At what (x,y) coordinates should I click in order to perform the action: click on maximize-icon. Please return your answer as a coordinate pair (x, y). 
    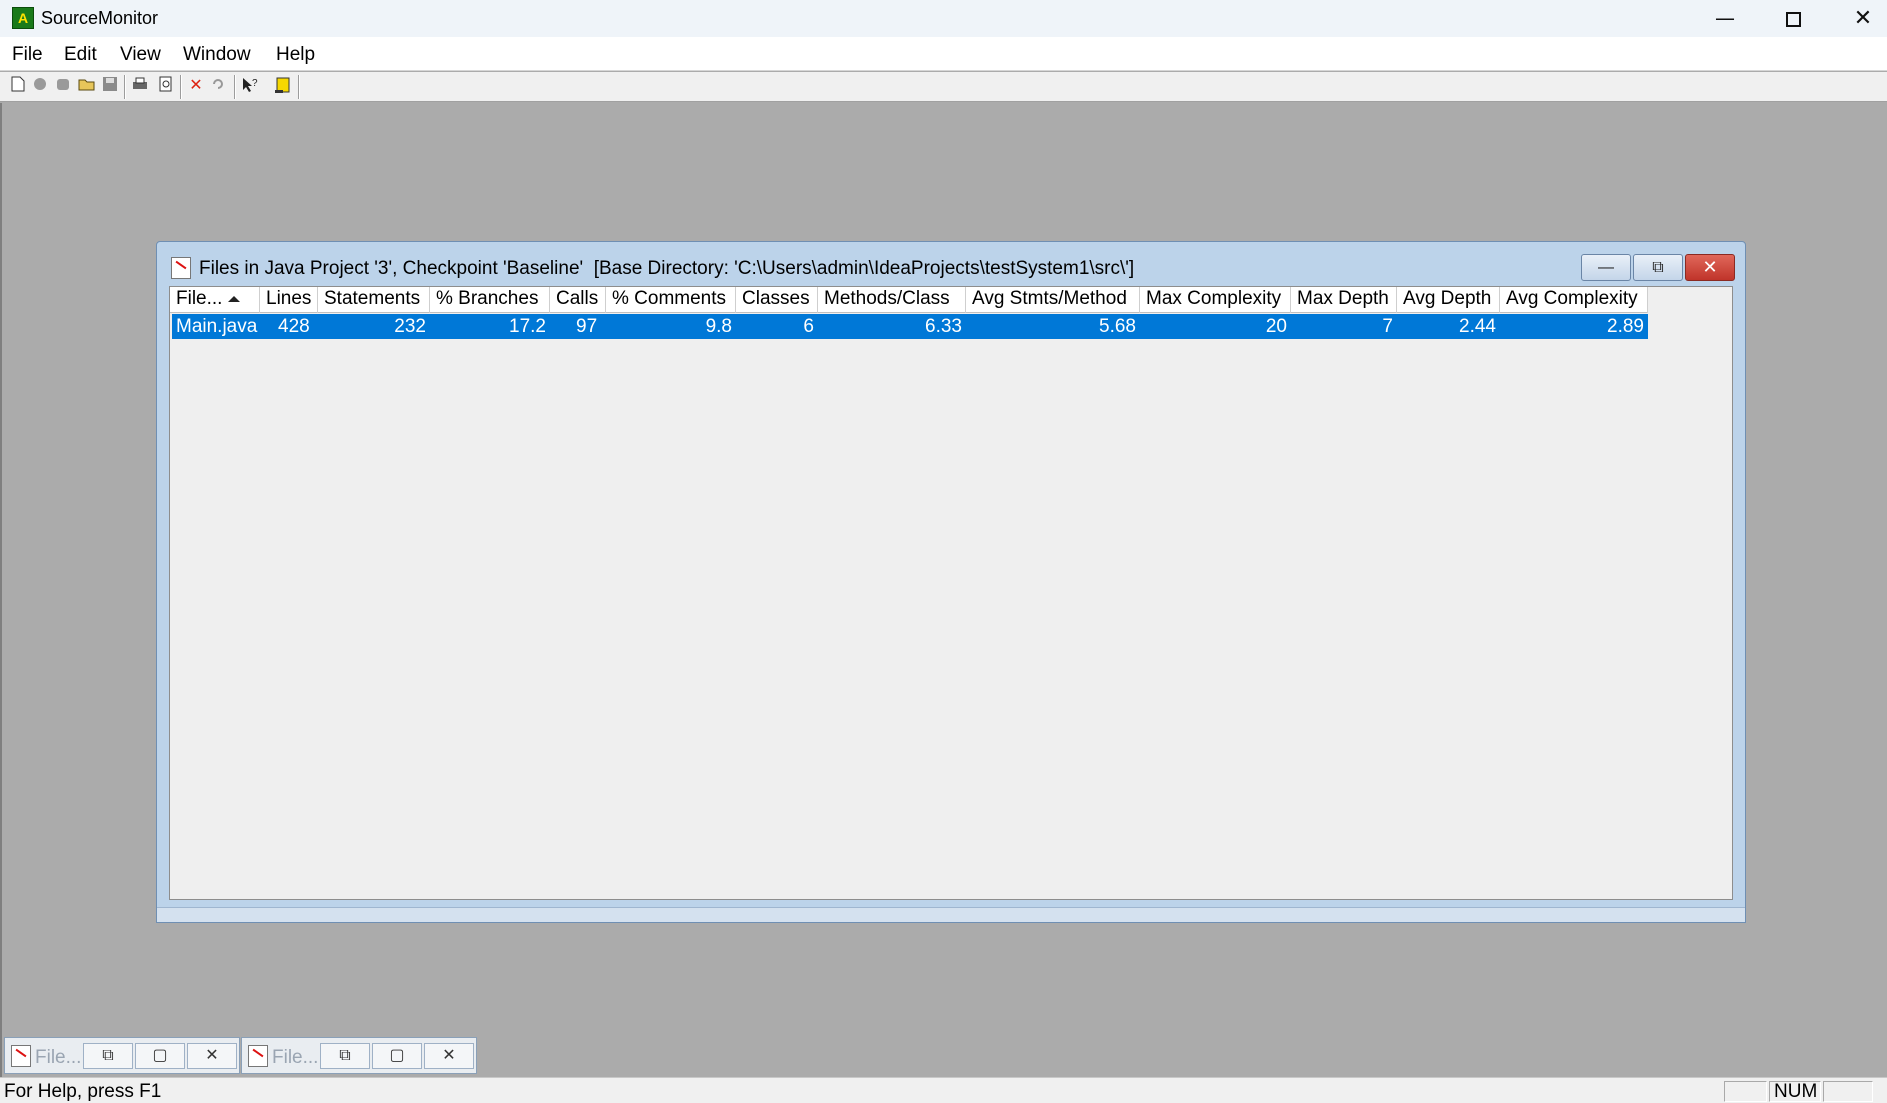
    Looking at the image, I should click on (1793, 19).